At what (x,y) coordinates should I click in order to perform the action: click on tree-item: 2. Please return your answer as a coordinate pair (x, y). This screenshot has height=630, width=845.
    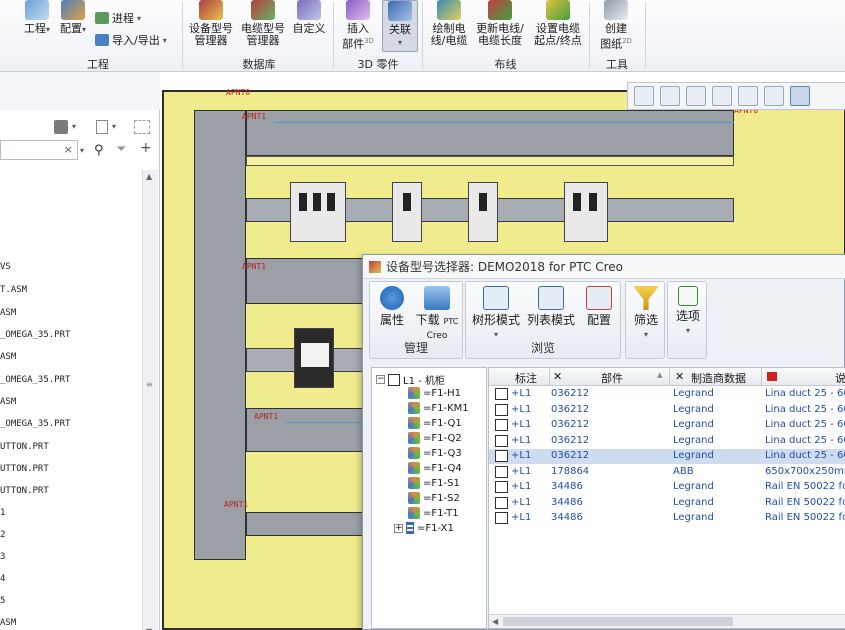
    Looking at the image, I should click on (2, 535).